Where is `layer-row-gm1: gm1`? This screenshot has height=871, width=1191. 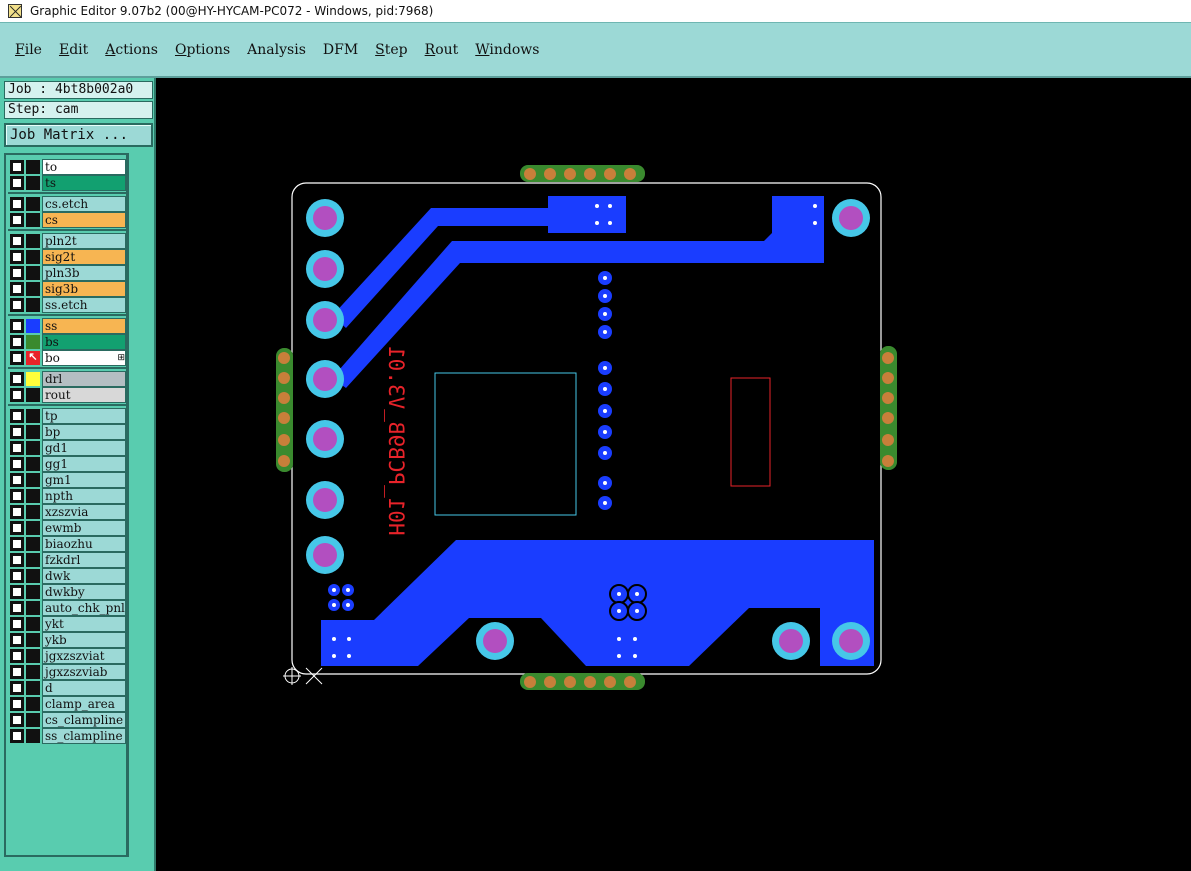
layer-row-gm1: gm1 is located at coordinates (67, 480).